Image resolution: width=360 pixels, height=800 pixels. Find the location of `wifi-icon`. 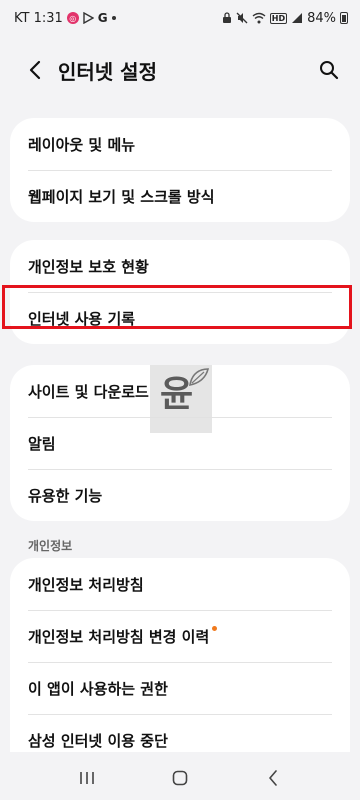

wifi-icon is located at coordinates (259, 18).